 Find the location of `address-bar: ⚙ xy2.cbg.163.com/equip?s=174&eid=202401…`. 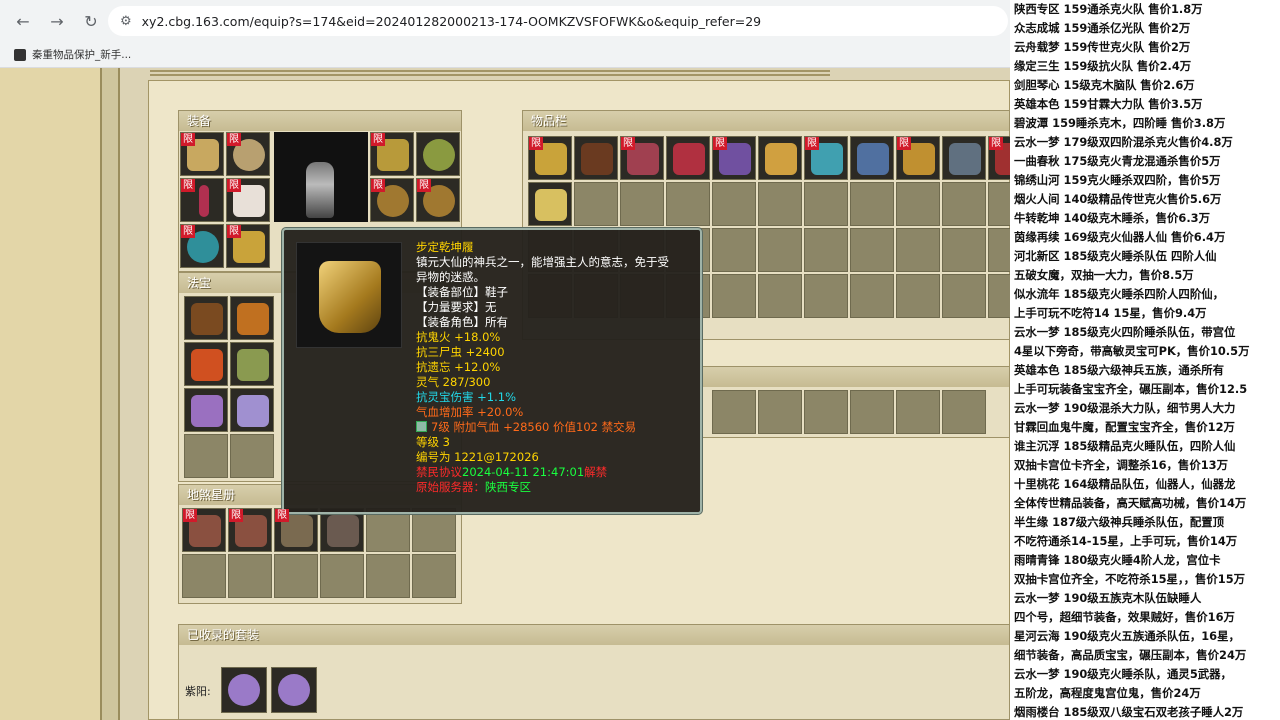

address-bar: ⚙ xy2.cbg.163.com/equip?s=174&eid=202401… is located at coordinates (558, 21).